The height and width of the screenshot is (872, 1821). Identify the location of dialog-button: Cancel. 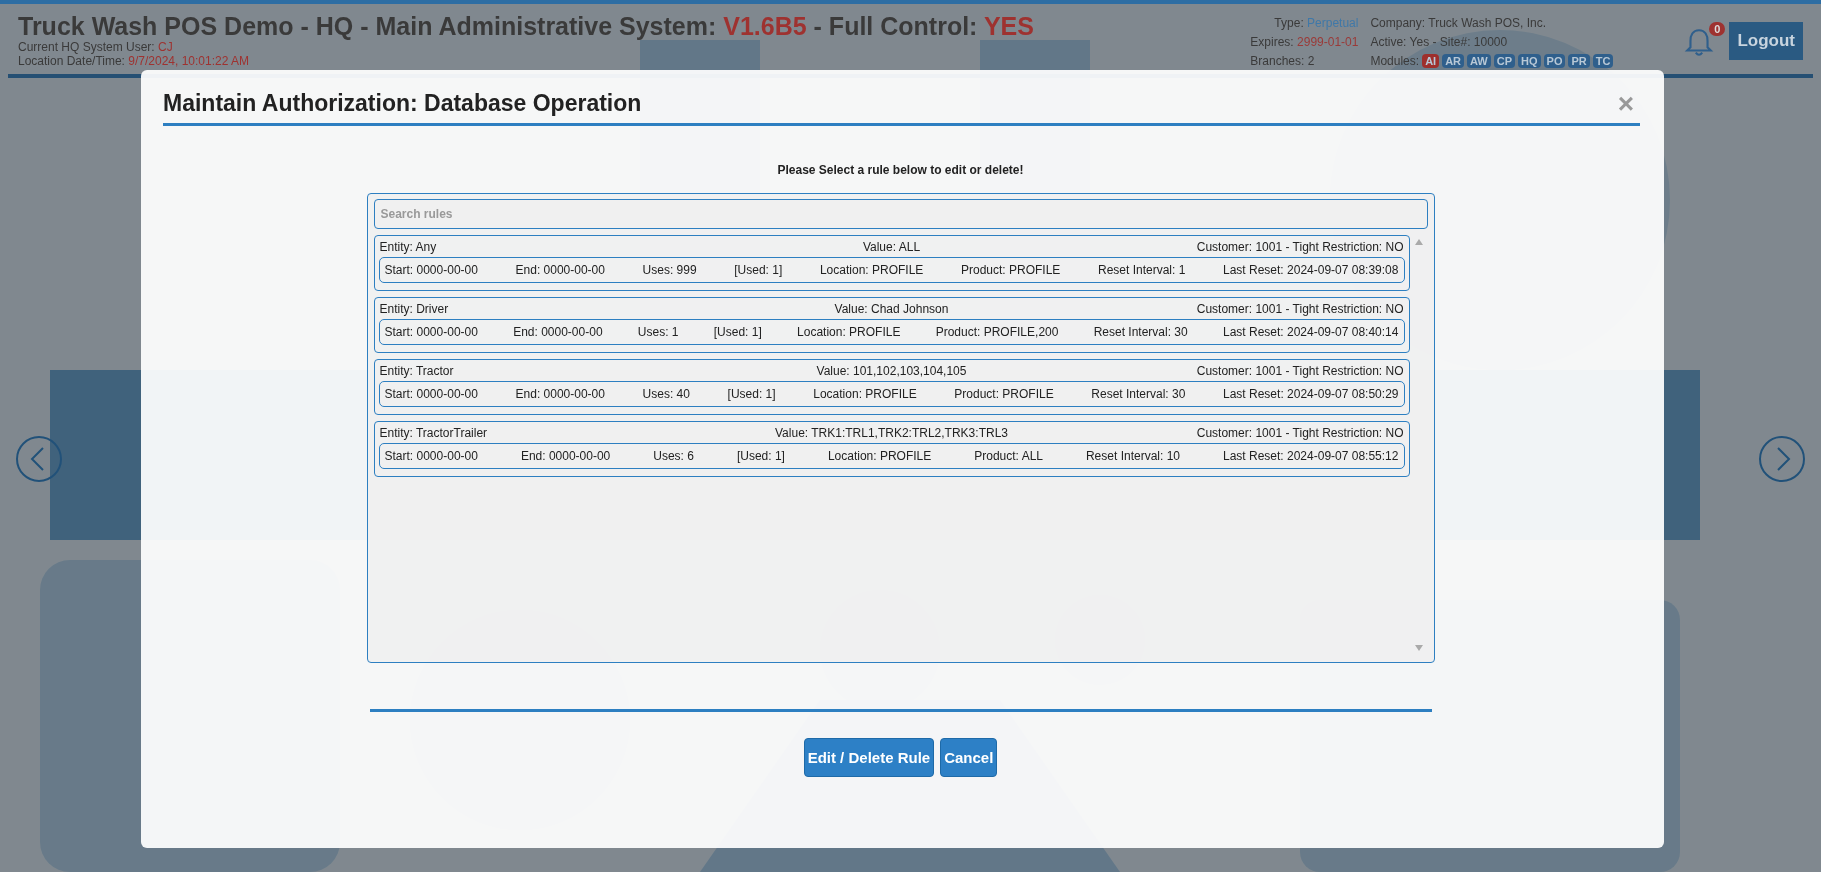
(969, 757).